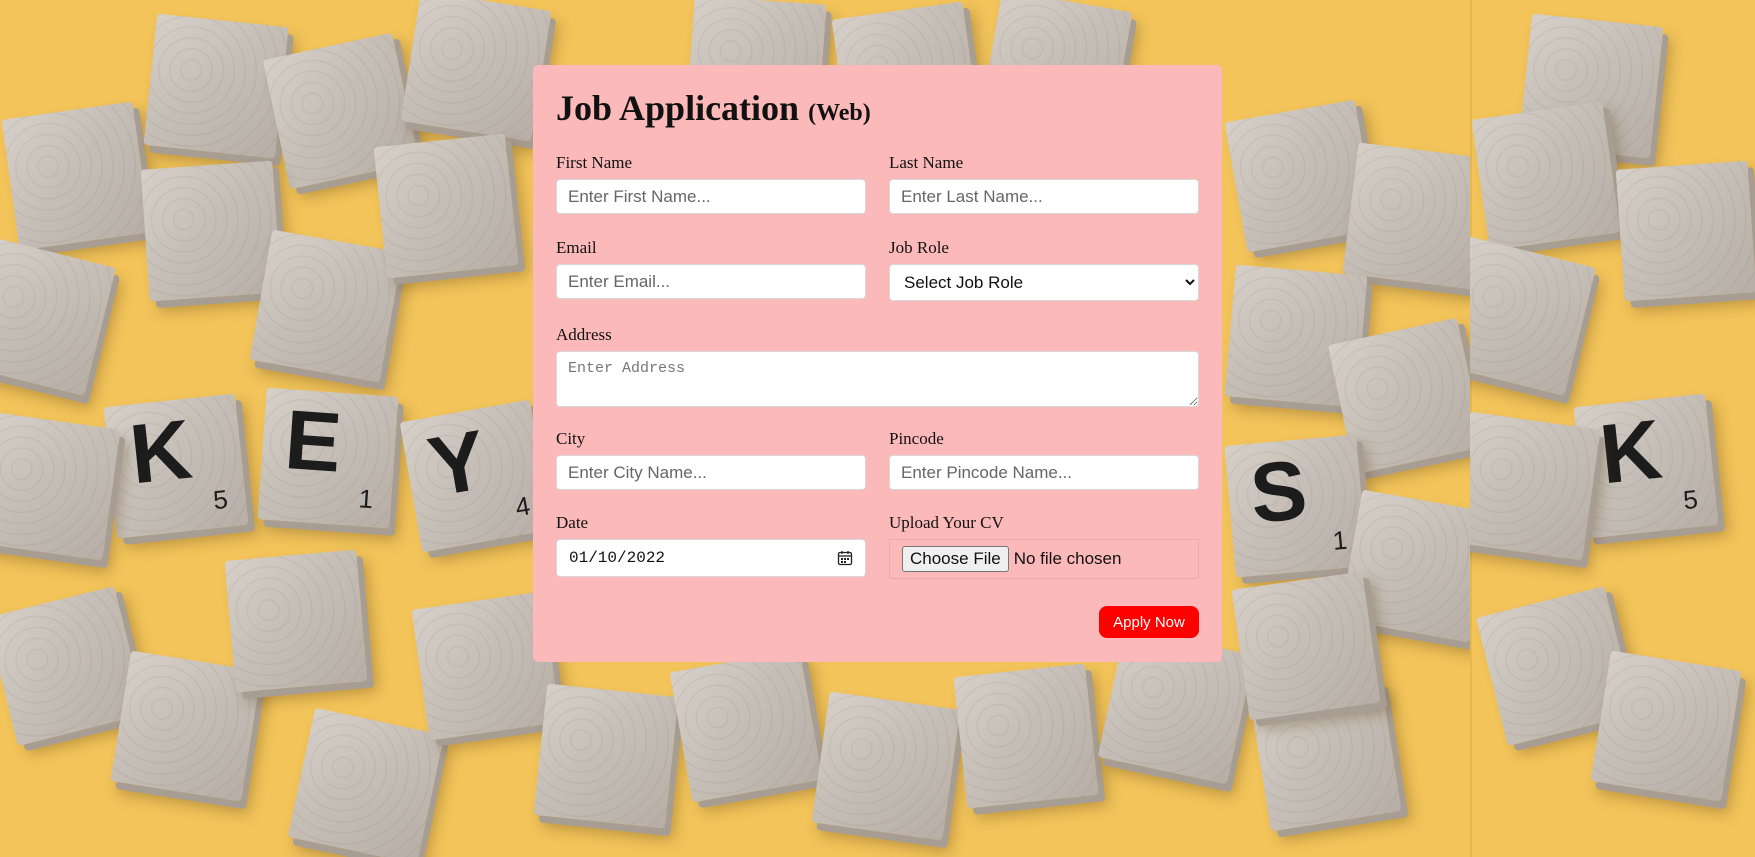 The height and width of the screenshot is (857, 1755). What do you see at coordinates (711, 472) in the screenshot?
I see `city-input` at bounding box center [711, 472].